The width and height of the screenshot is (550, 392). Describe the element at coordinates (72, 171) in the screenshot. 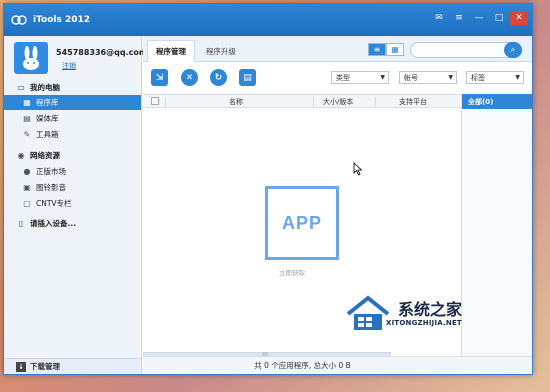

I see `sidebar-item-app-store: ● 正版市场` at that location.